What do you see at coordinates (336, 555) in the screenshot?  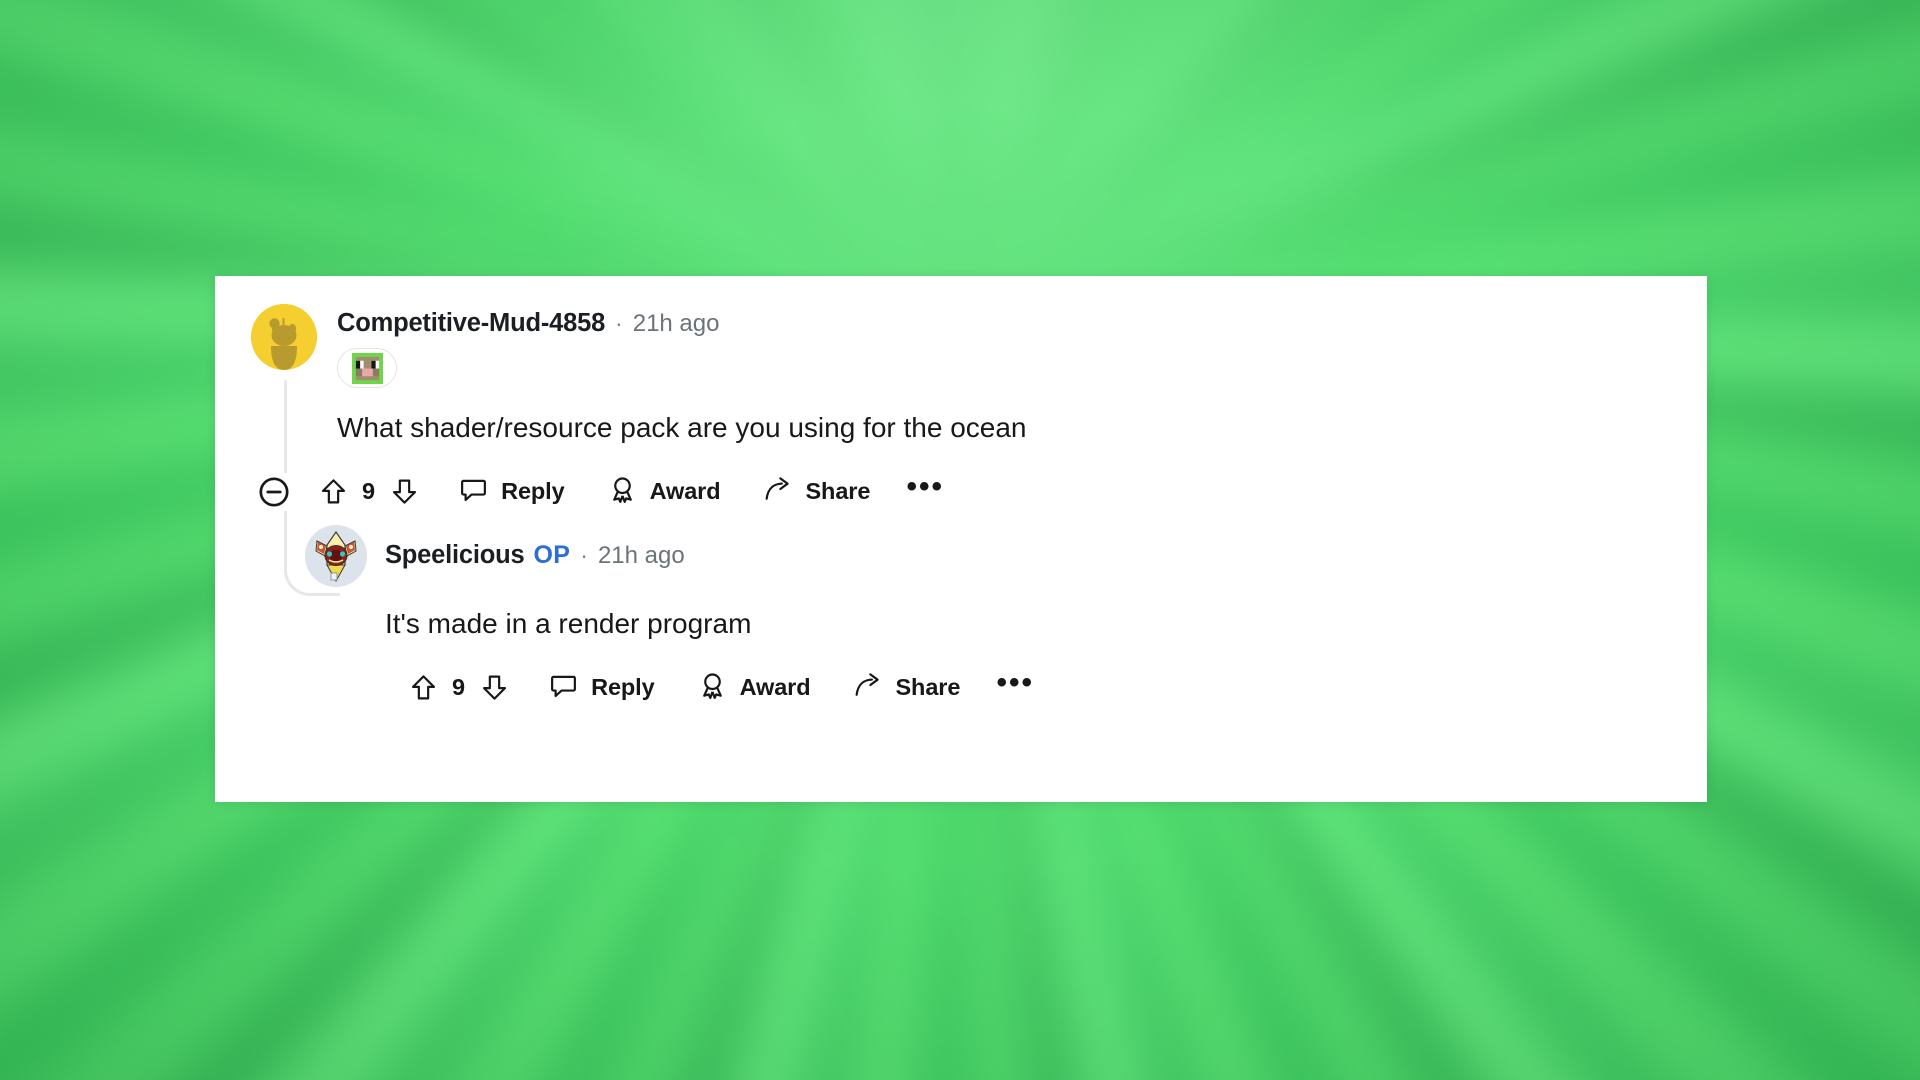 I see `op-creature-avatar-icon` at bounding box center [336, 555].